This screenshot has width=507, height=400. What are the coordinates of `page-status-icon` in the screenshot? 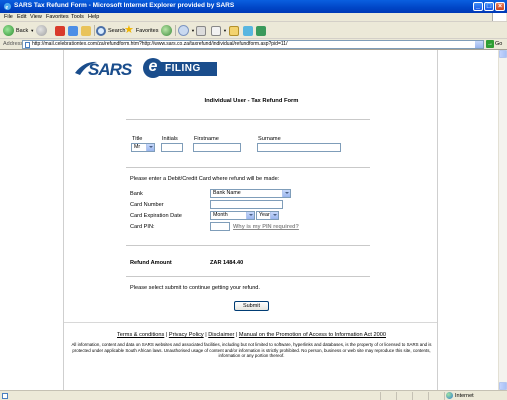 It's located at (5, 396).